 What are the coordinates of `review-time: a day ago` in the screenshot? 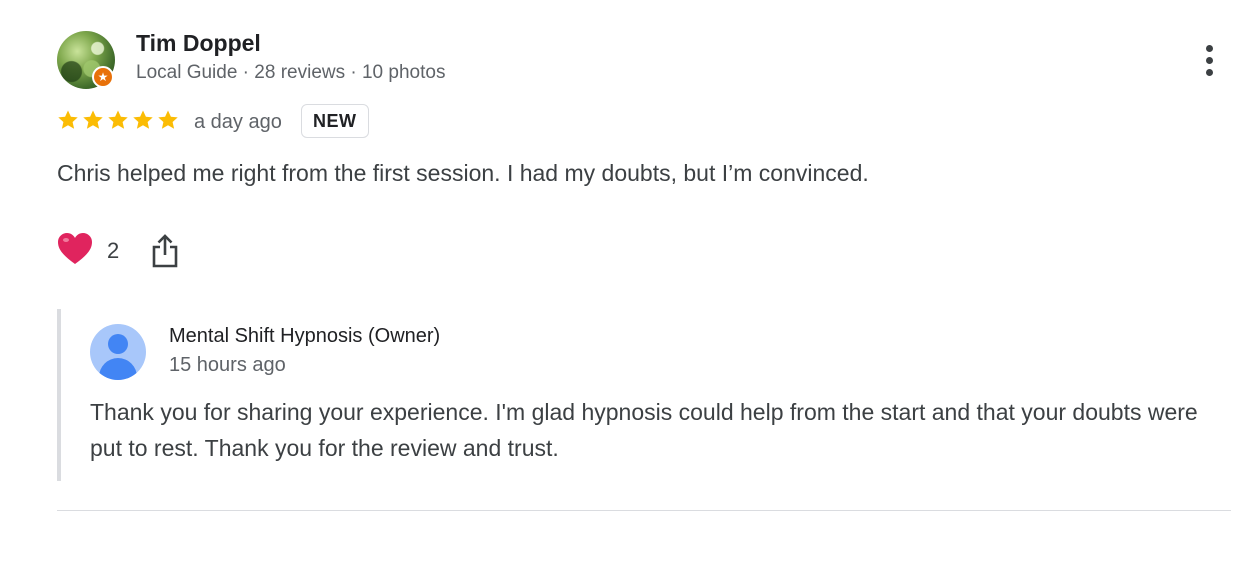 It's located at (238, 122).